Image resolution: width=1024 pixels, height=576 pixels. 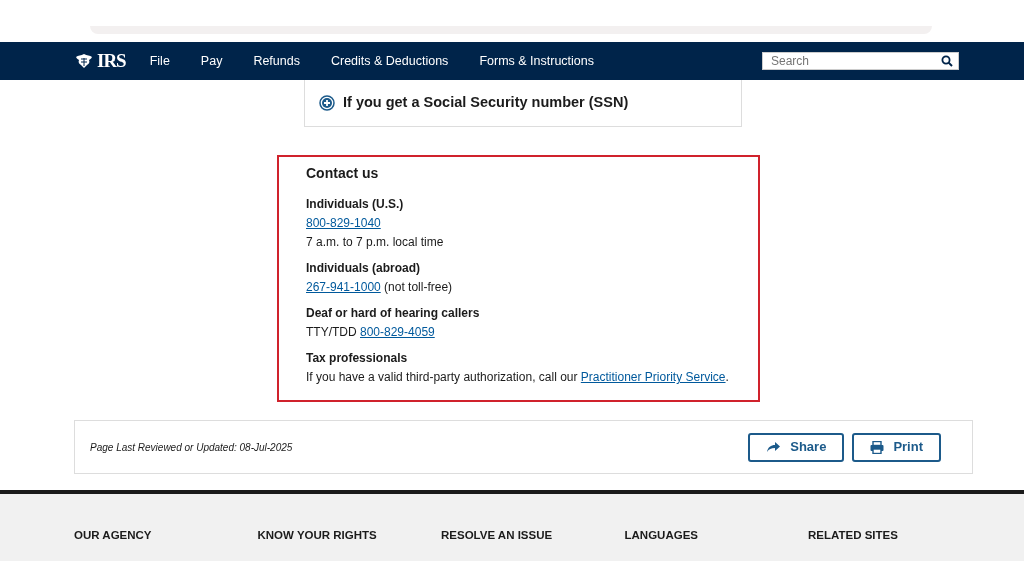 I want to click on footer-heading: OUR AGENCY, so click(x=113, y=535).